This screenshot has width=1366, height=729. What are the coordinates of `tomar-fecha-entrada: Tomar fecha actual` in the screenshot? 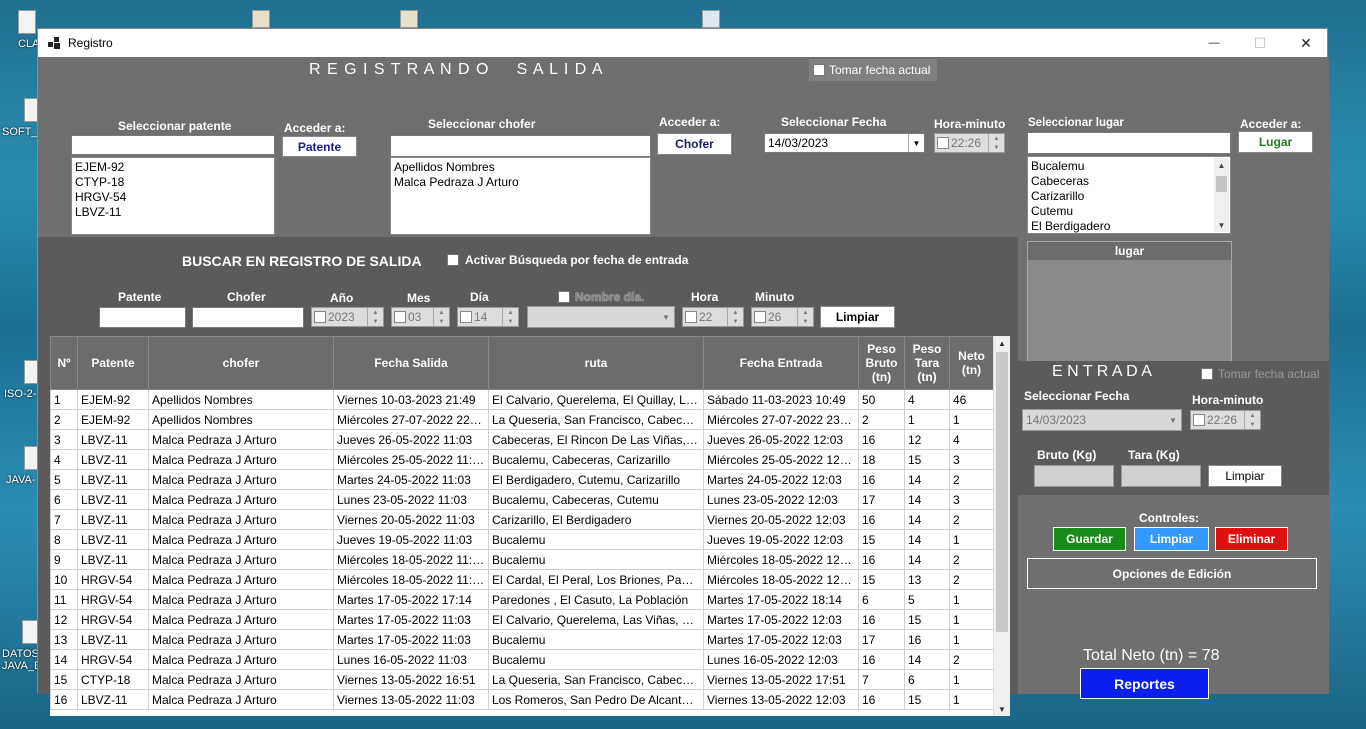 It's located at (1260, 374).